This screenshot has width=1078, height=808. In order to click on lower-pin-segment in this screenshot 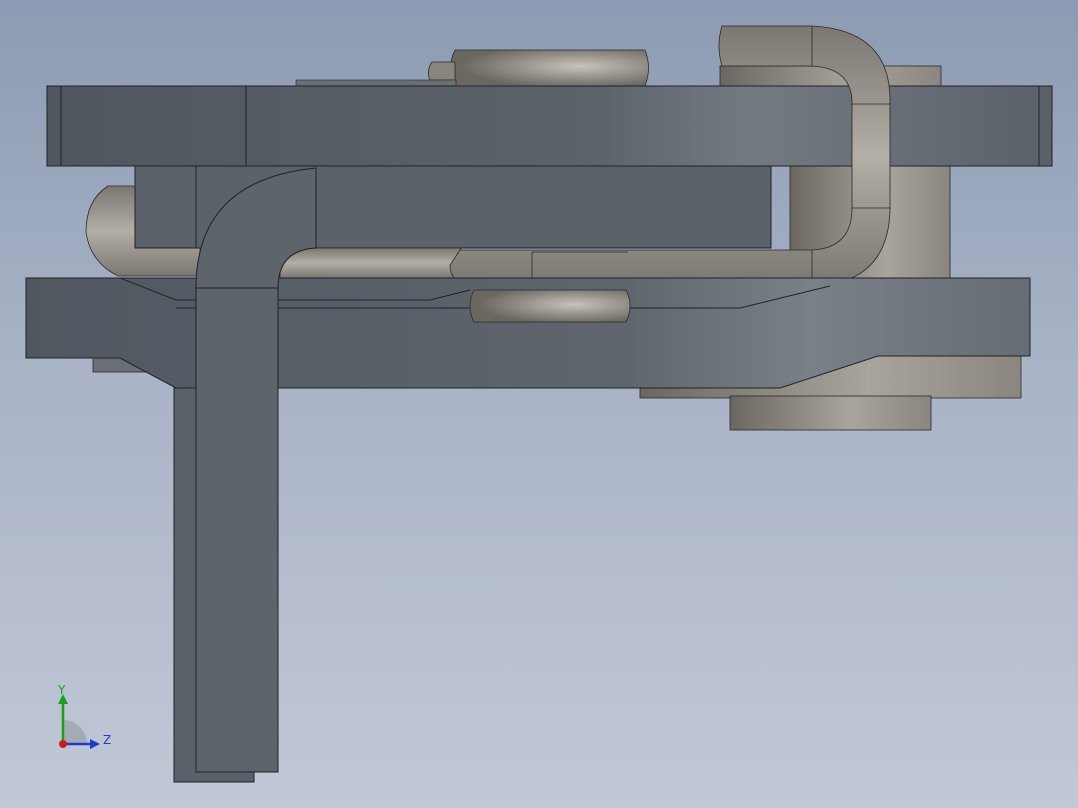, I will do `click(372, 263)`.